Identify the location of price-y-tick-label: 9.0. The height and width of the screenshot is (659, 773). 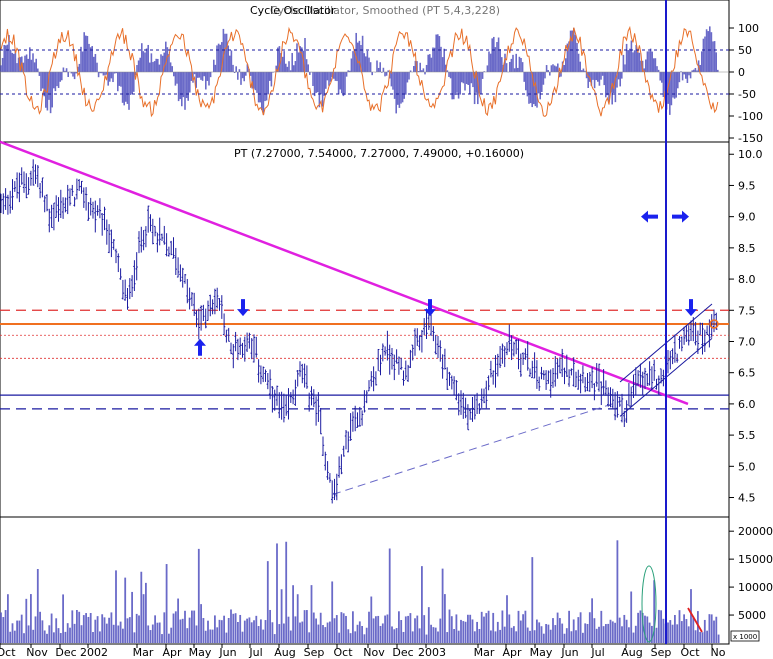
(747, 217).